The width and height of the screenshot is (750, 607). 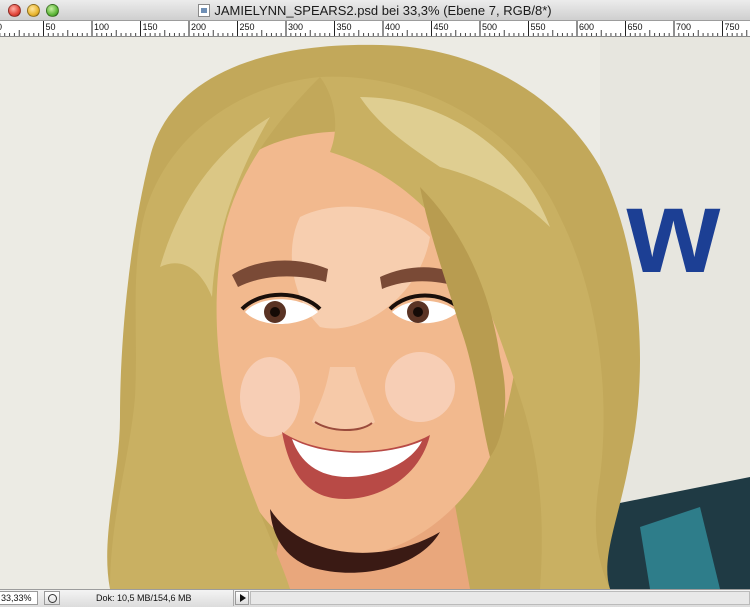 I want to click on ruler-label: 50, so click(x=51, y=27).